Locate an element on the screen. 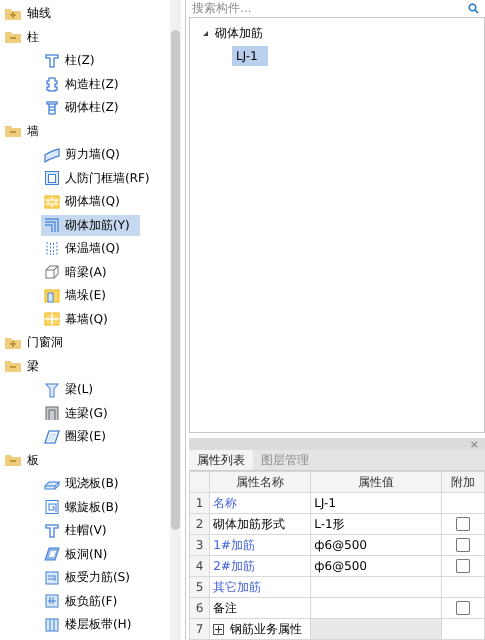 The height and width of the screenshot is (640, 485). column-header: 属性名称 is located at coordinates (260, 482).